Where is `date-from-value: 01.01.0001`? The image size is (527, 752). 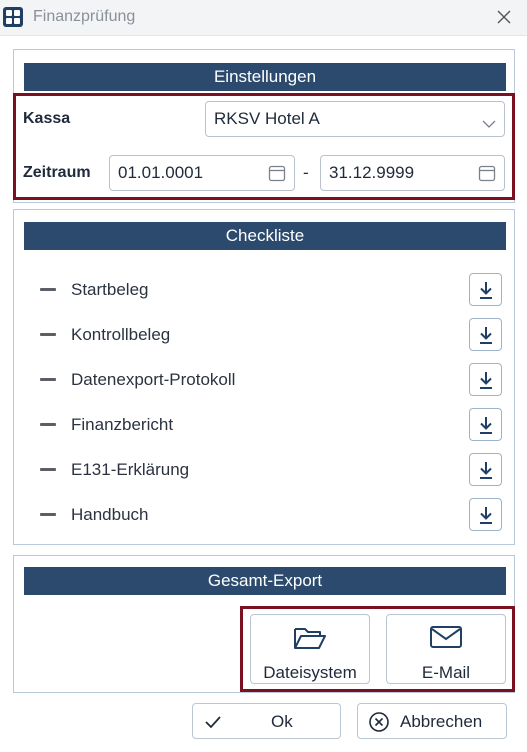 date-from-value: 01.01.0001 is located at coordinates (161, 172).